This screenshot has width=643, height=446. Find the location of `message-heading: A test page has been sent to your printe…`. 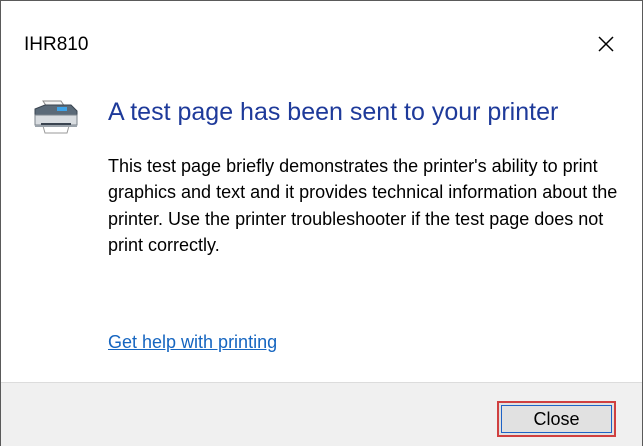

message-heading: A test page has been sent to your printe… is located at coordinates (333, 112).